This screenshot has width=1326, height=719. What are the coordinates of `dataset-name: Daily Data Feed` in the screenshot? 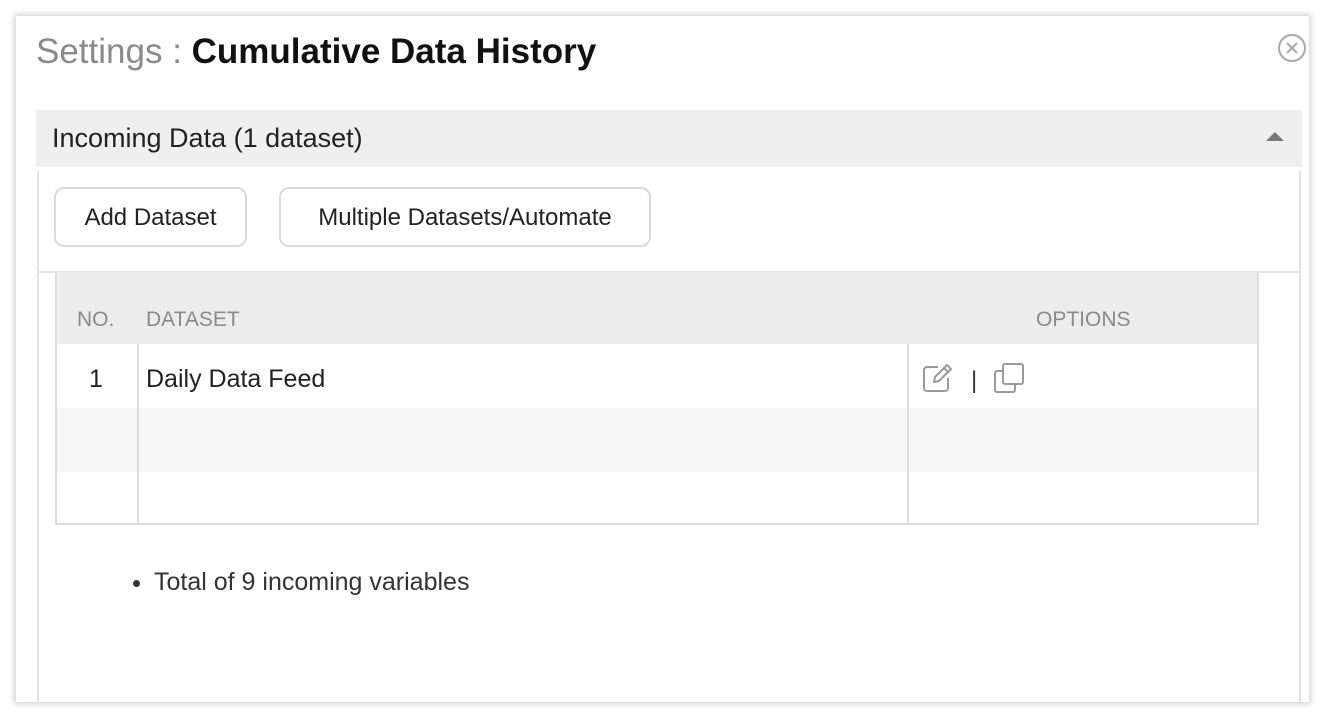 It's located at (235, 376).